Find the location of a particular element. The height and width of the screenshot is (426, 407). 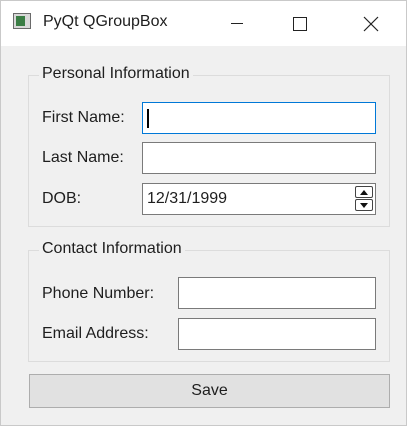

save-button-label: Save is located at coordinates (209, 390).